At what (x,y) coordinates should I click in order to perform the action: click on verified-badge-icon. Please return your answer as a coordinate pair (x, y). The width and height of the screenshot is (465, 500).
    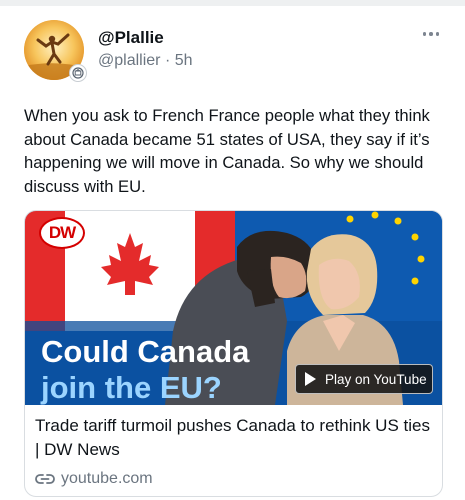
    Looking at the image, I should click on (78, 73).